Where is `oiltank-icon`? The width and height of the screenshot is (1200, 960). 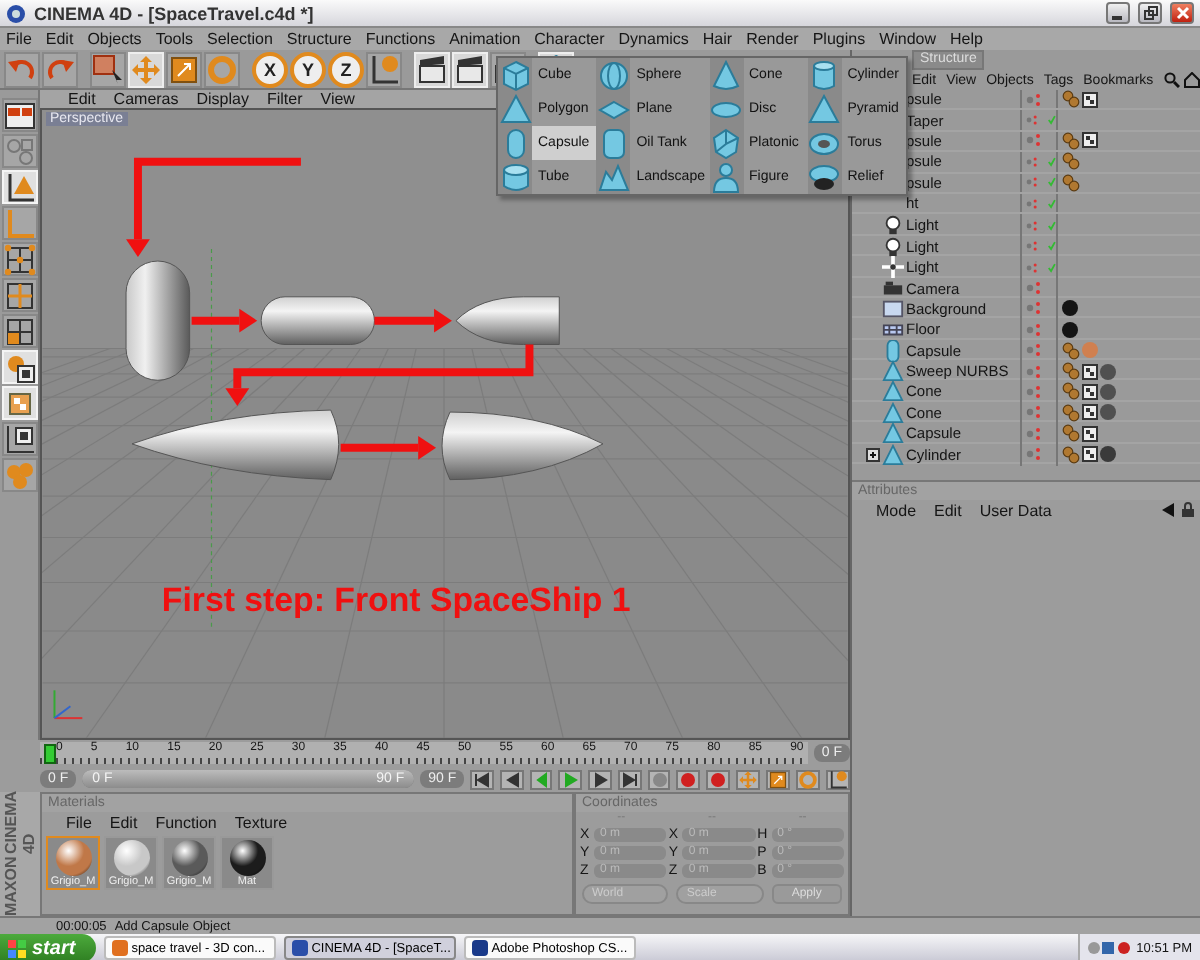
oiltank-icon is located at coordinates (613, 143).